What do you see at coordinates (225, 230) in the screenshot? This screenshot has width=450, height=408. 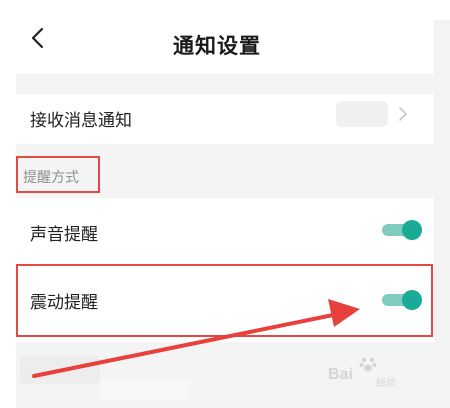 I see `sound-reminder-row: 声音提醒` at bounding box center [225, 230].